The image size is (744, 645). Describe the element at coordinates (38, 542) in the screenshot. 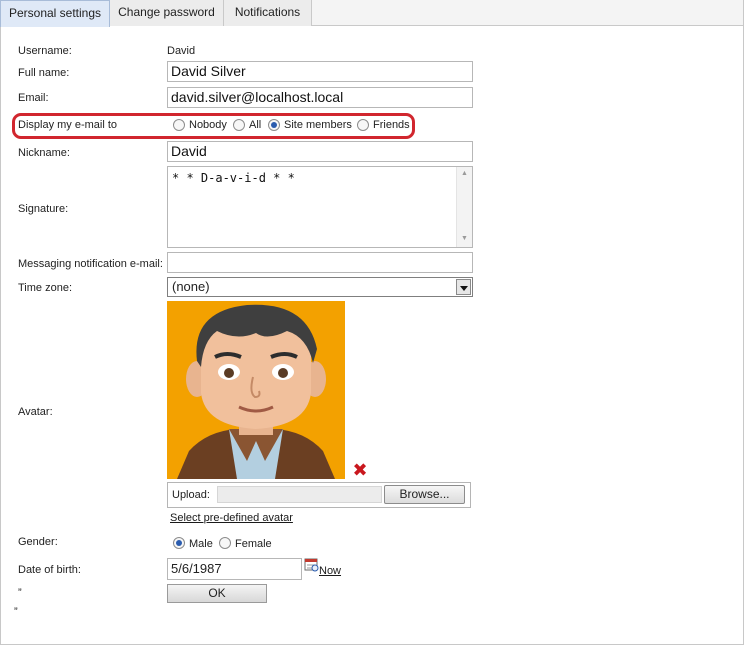

I see `gender-label: Gender:` at that location.